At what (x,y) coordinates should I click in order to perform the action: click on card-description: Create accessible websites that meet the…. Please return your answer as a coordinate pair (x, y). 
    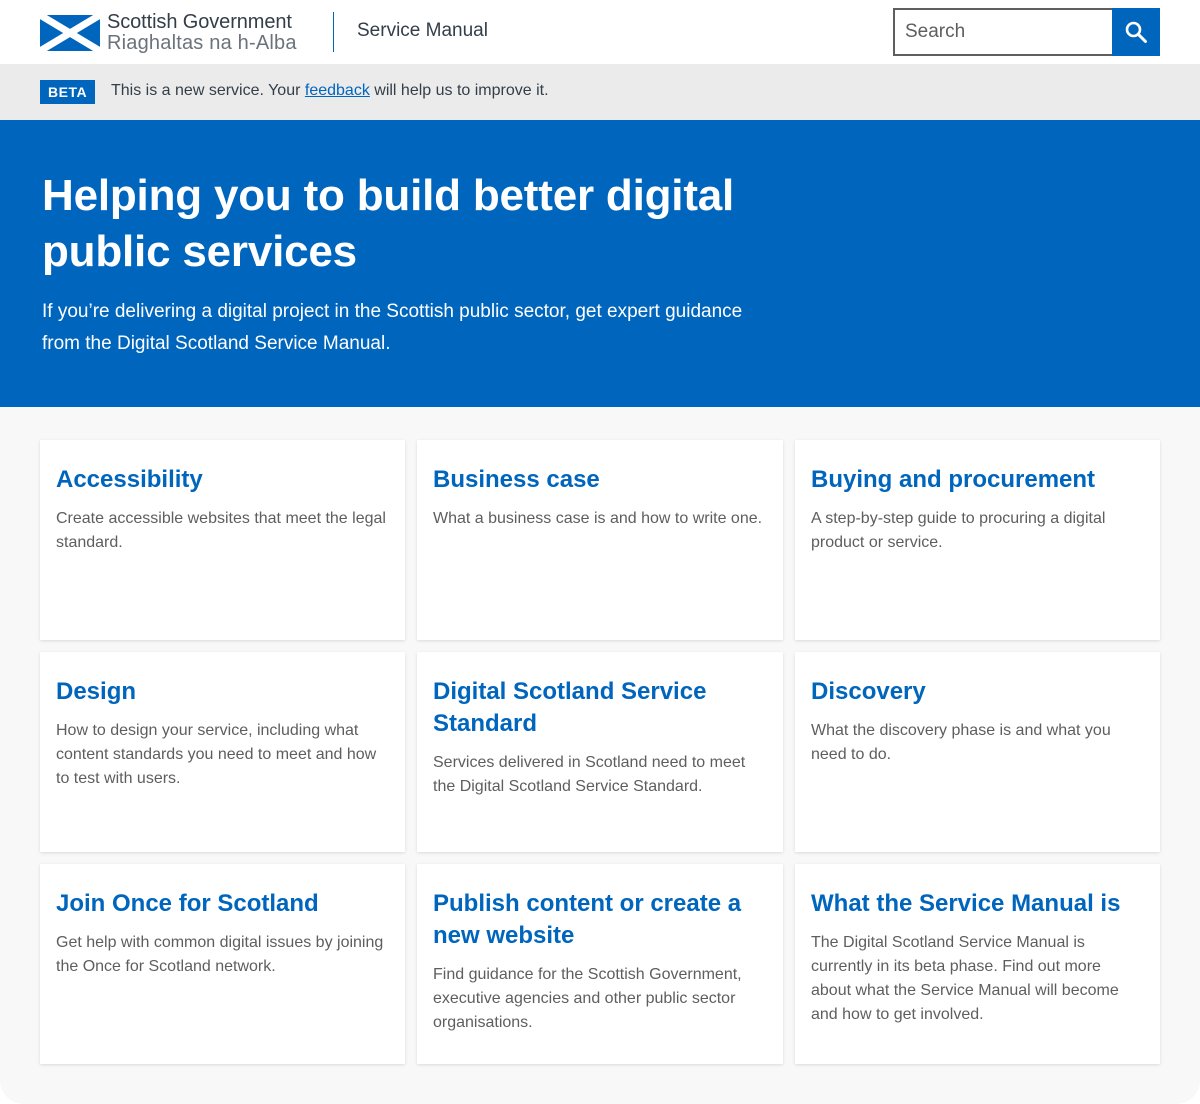
    Looking at the image, I should click on (221, 530).